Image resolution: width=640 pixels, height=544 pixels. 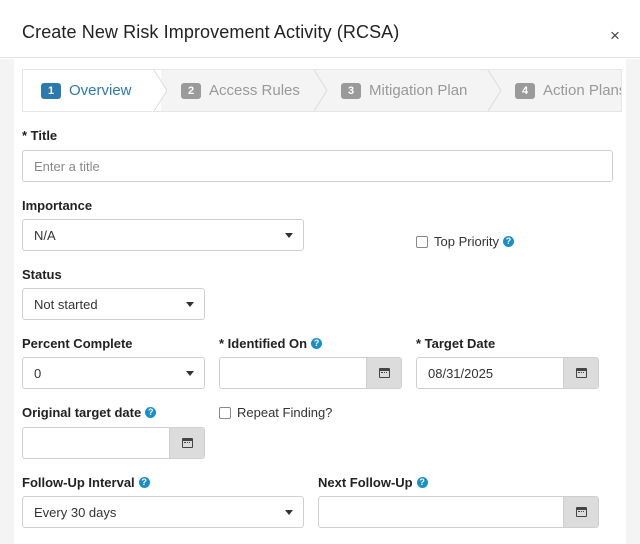 I want to click on original-target-date-label: Original target date ?, so click(x=89, y=412).